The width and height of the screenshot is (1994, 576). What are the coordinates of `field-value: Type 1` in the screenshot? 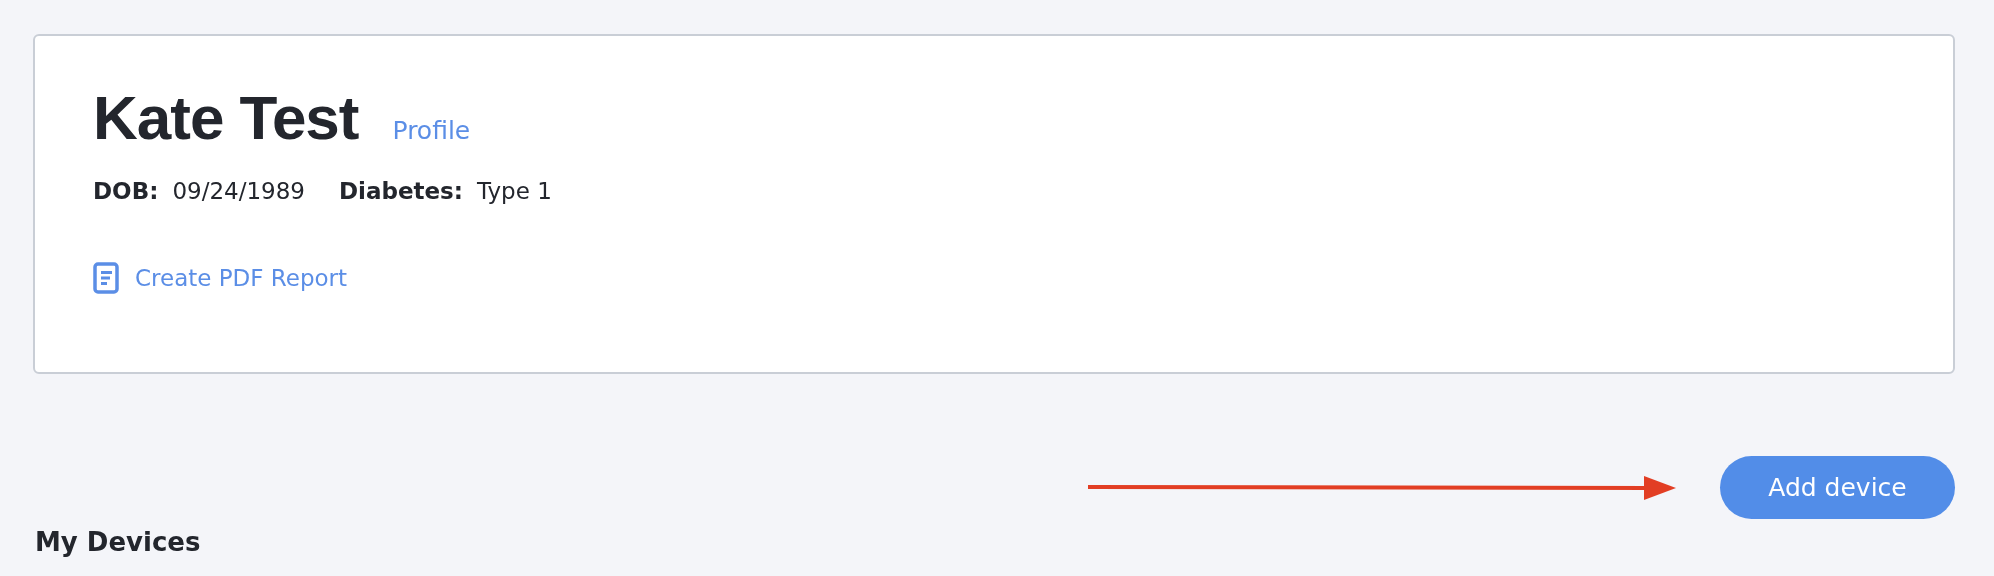 It's located at (514, 191).